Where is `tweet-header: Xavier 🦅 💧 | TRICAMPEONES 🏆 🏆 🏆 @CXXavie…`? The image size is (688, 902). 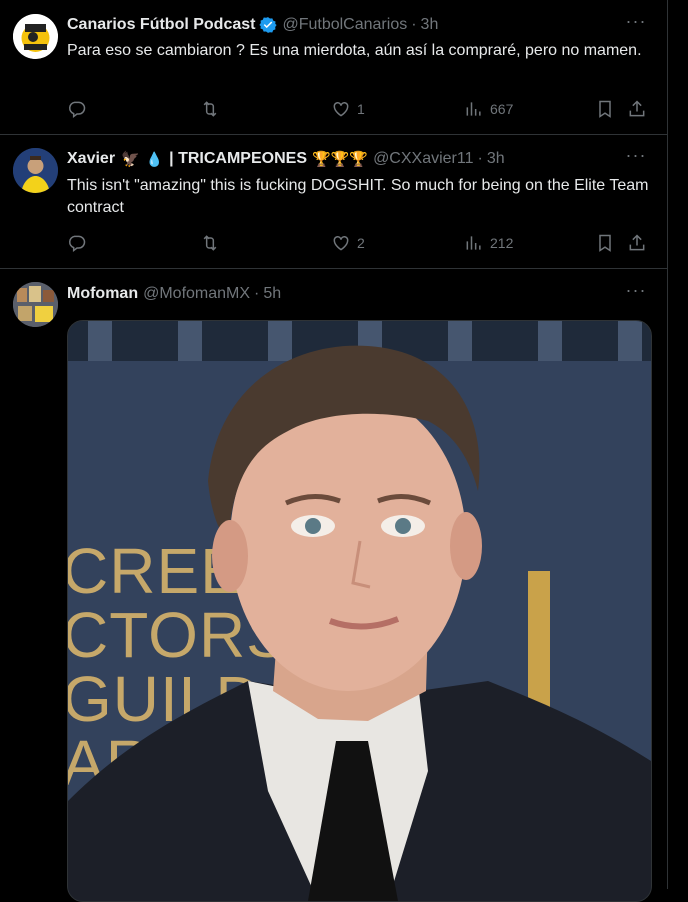
tweet-header: Xavier 🦅 💧 | TRICAMPEONES 🏆 🏆 🏆 @CXXavie… is located at coordinates (286, 159).